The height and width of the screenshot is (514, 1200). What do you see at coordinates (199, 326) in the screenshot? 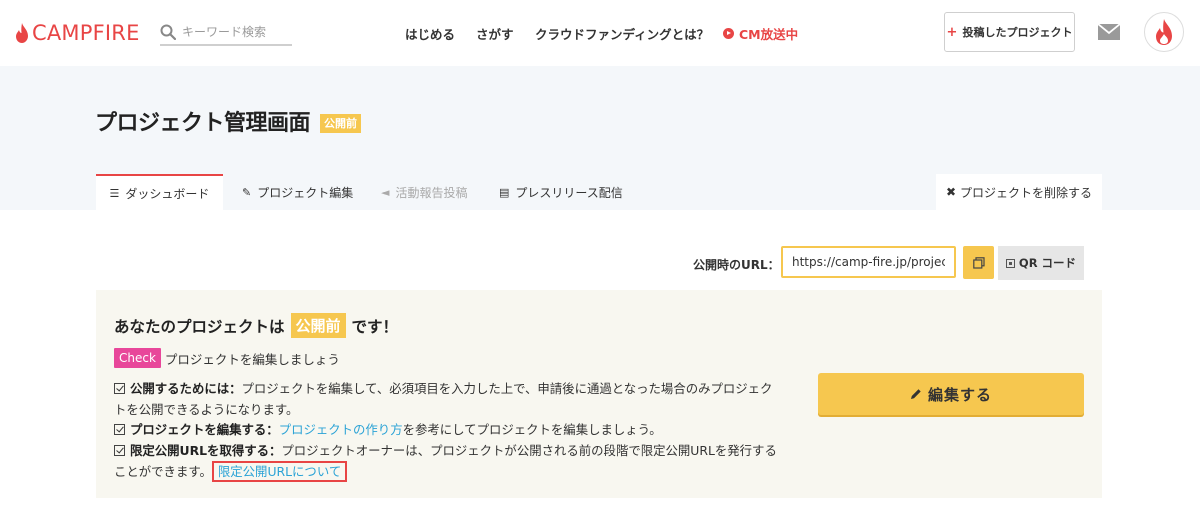
I see `notice-title-prefix: あなたのプロジェクトは` at bounding box center [199, 326].